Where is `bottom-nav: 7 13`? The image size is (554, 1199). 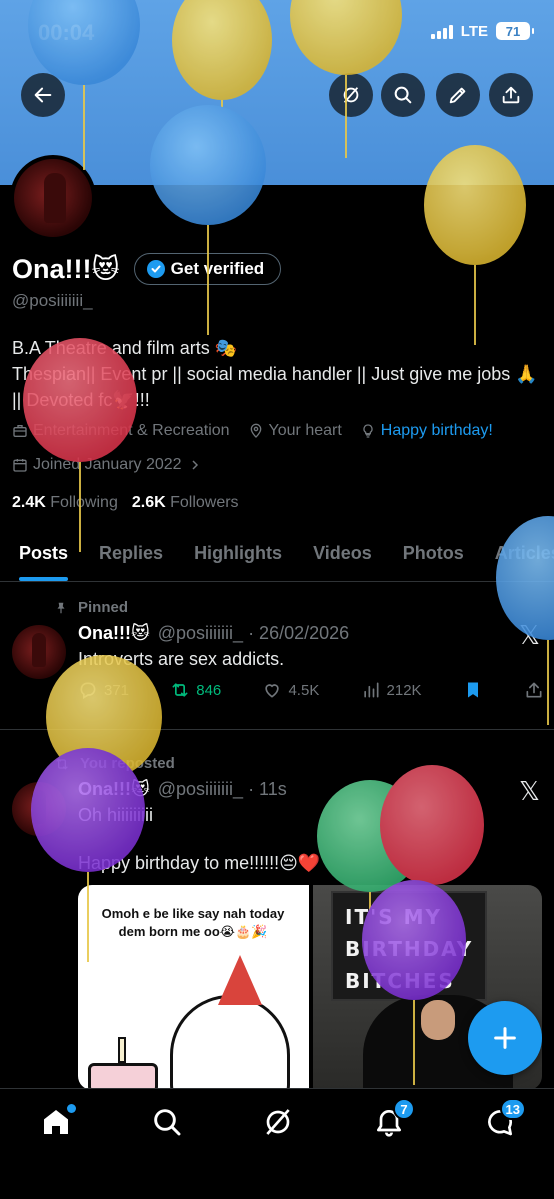
bottom-nav: 7 13 is located at coordinates (277, 1143).